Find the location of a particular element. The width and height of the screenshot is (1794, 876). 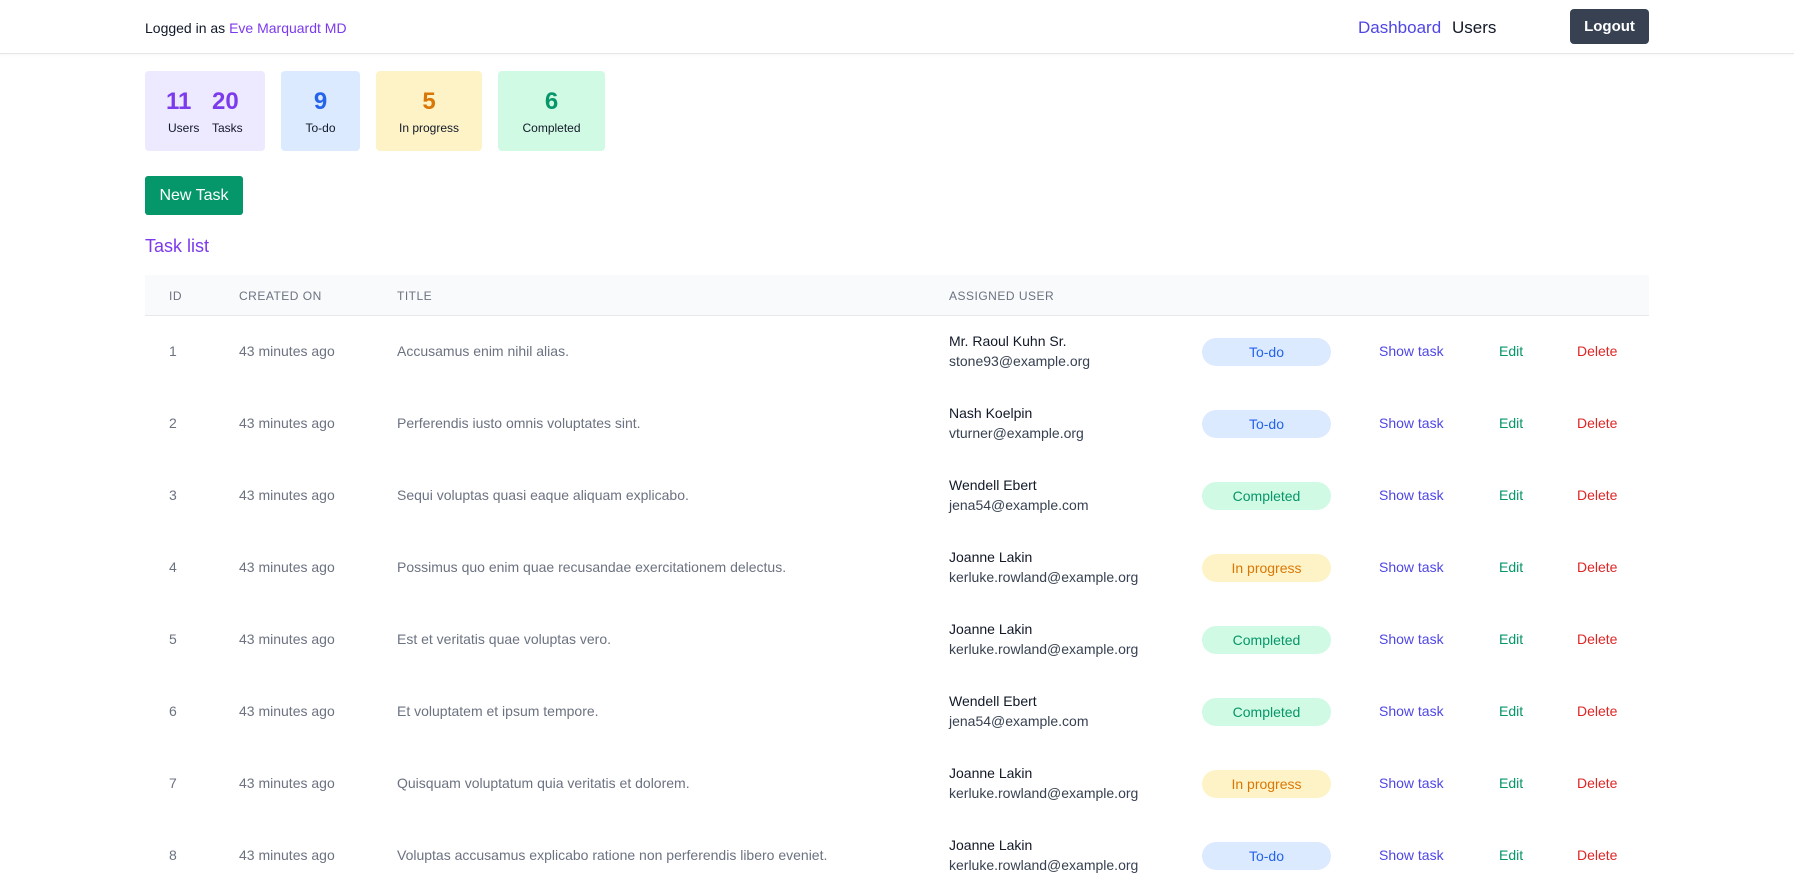

completed-count-label: Completed is located at coordinates (551, 128).